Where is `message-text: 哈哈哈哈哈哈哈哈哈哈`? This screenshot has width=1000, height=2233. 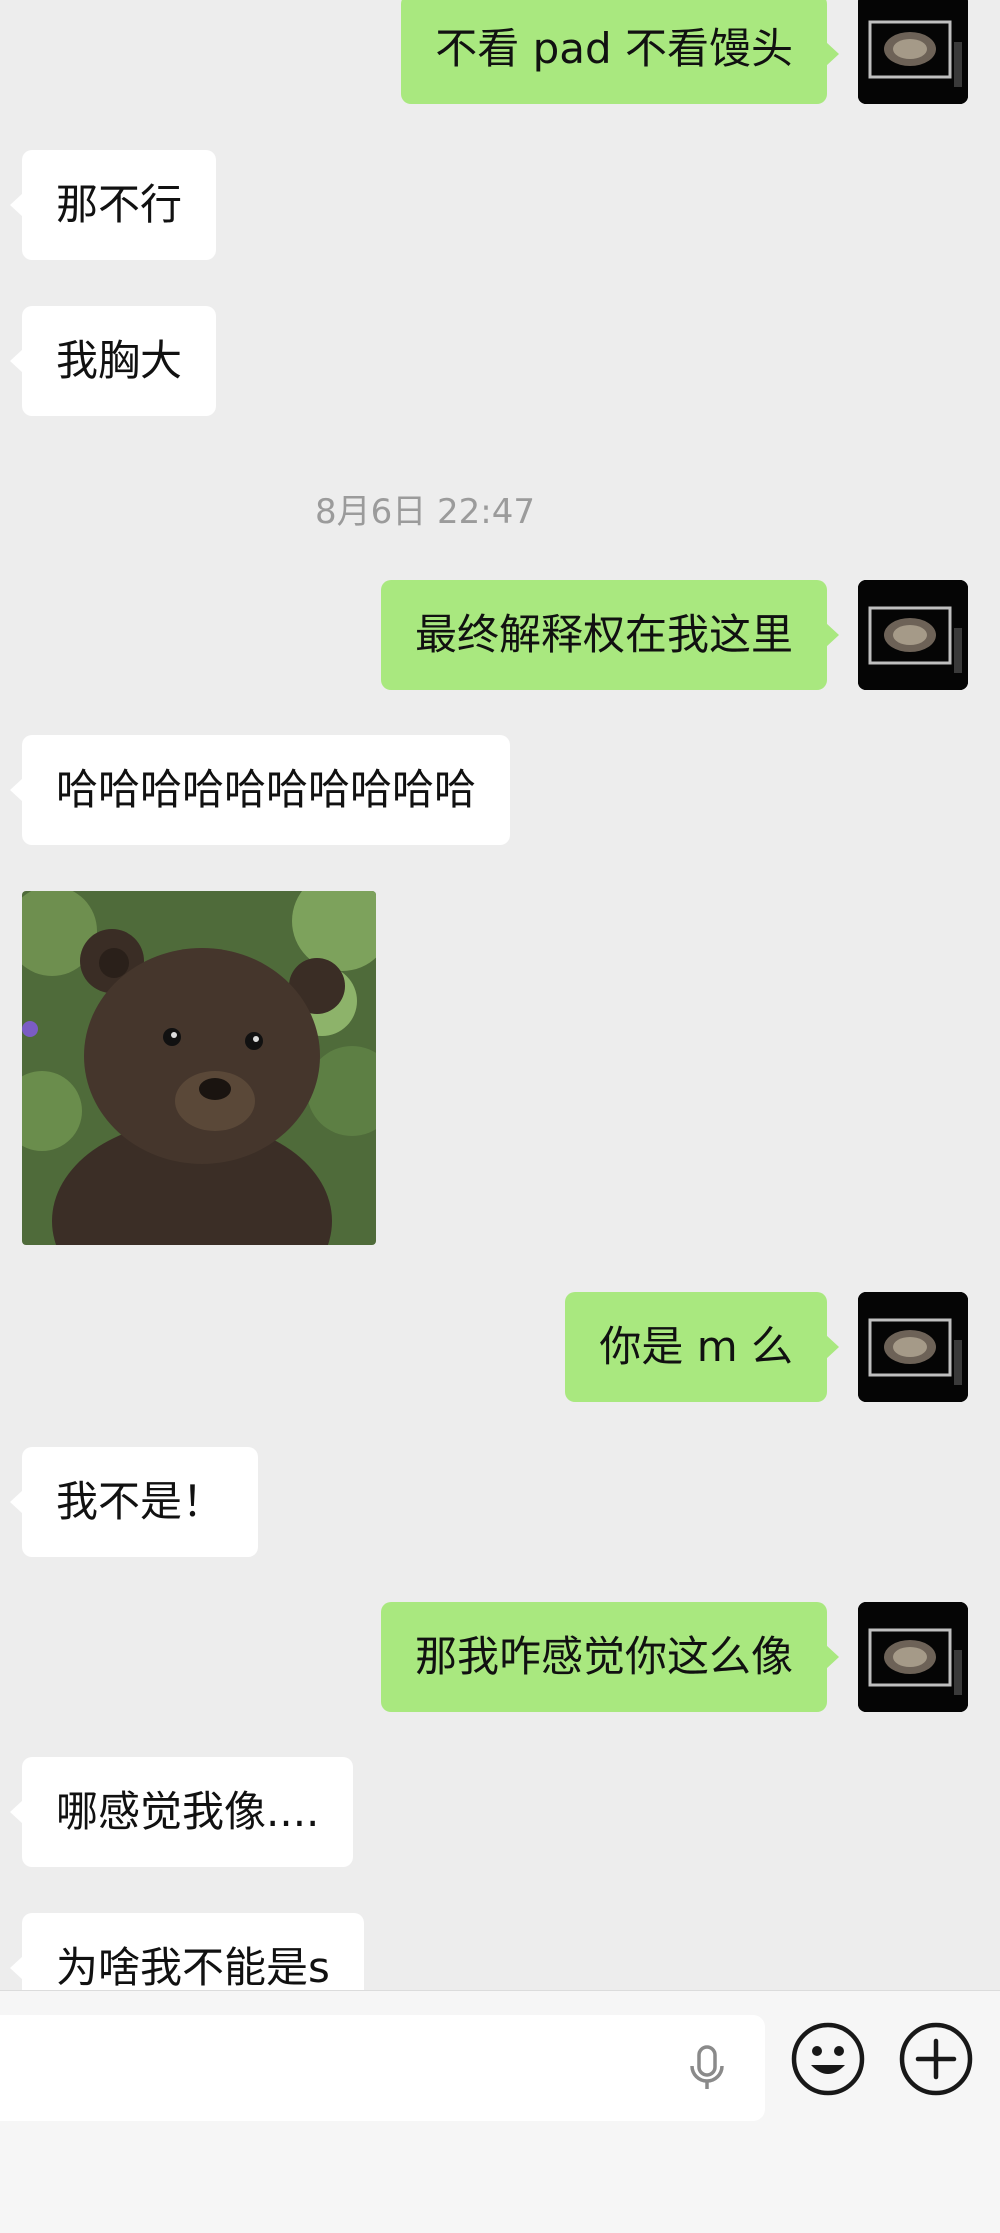
message-text: 哈哈哈哈哈哈哈哈哈哈 is located at coordinates (266, 789).